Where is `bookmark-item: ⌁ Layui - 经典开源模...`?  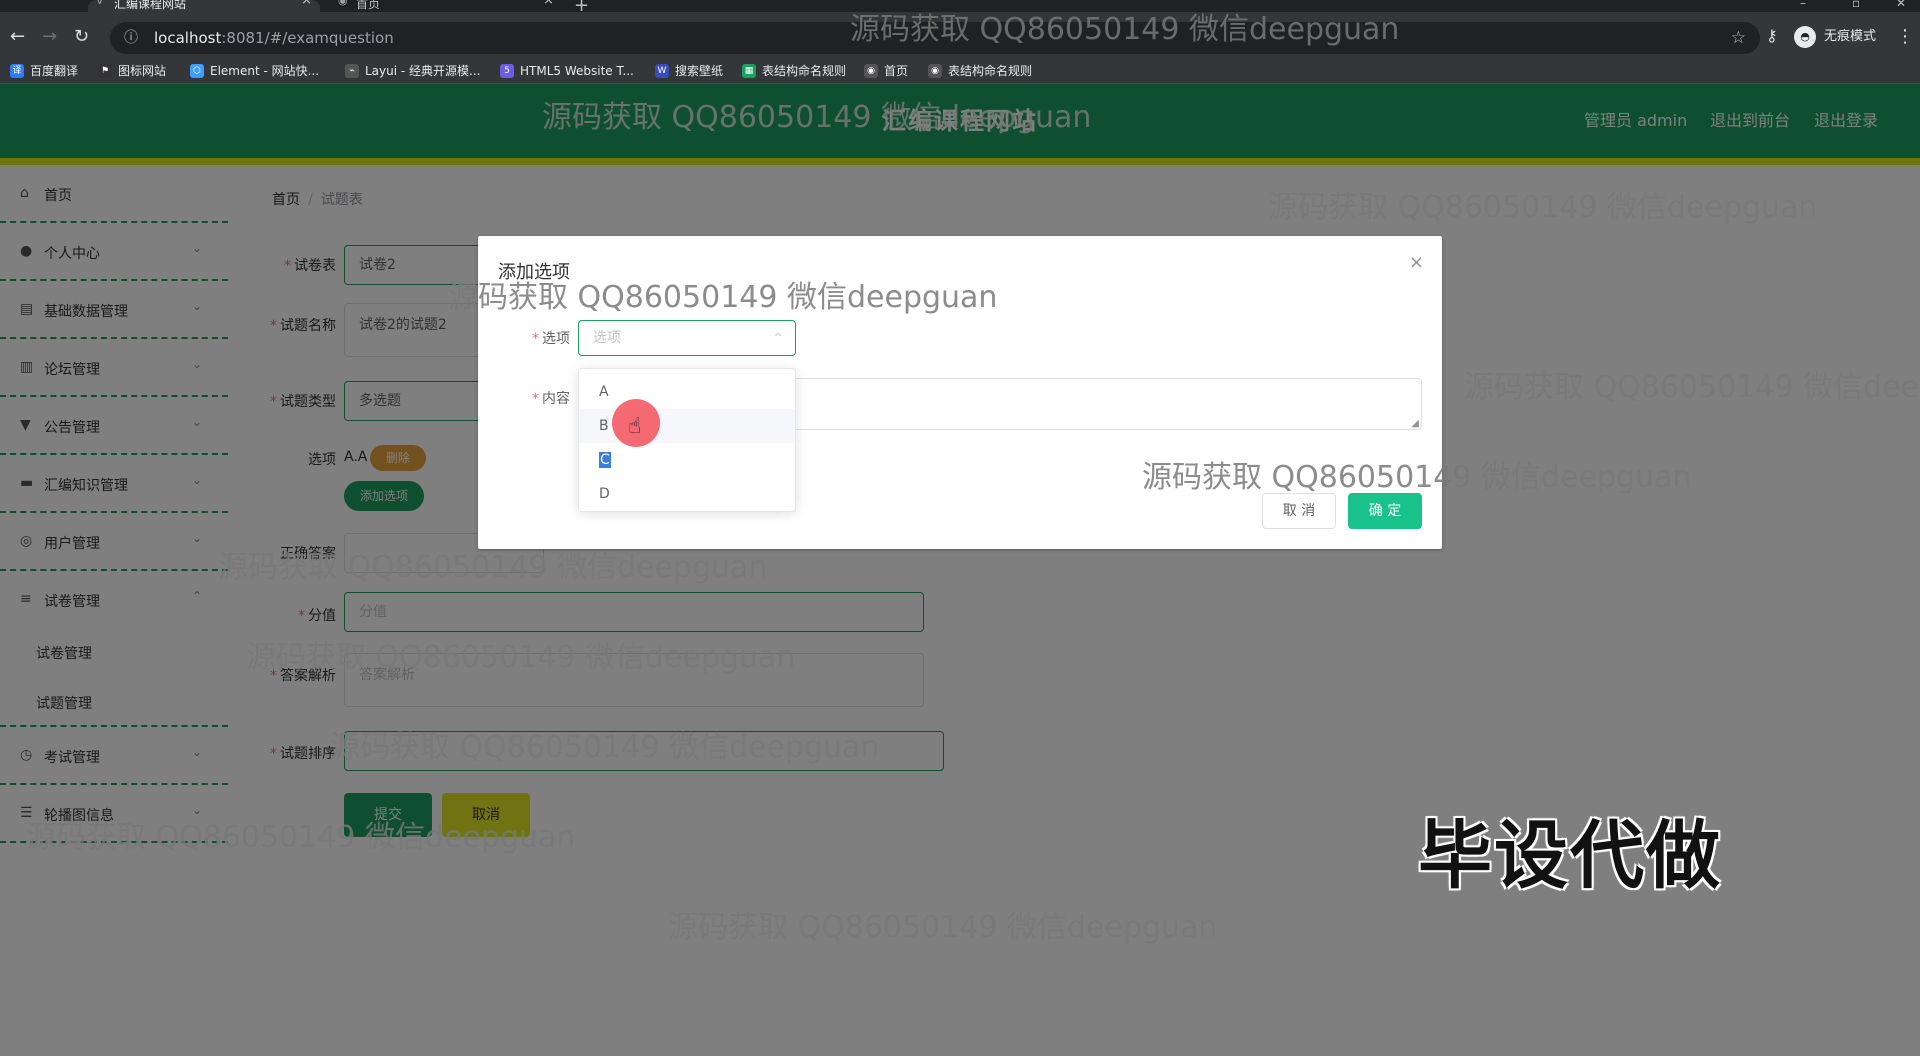 bookmark-item: ⌁ Layui - 经典开源模... is located at coordinates (412, 71).